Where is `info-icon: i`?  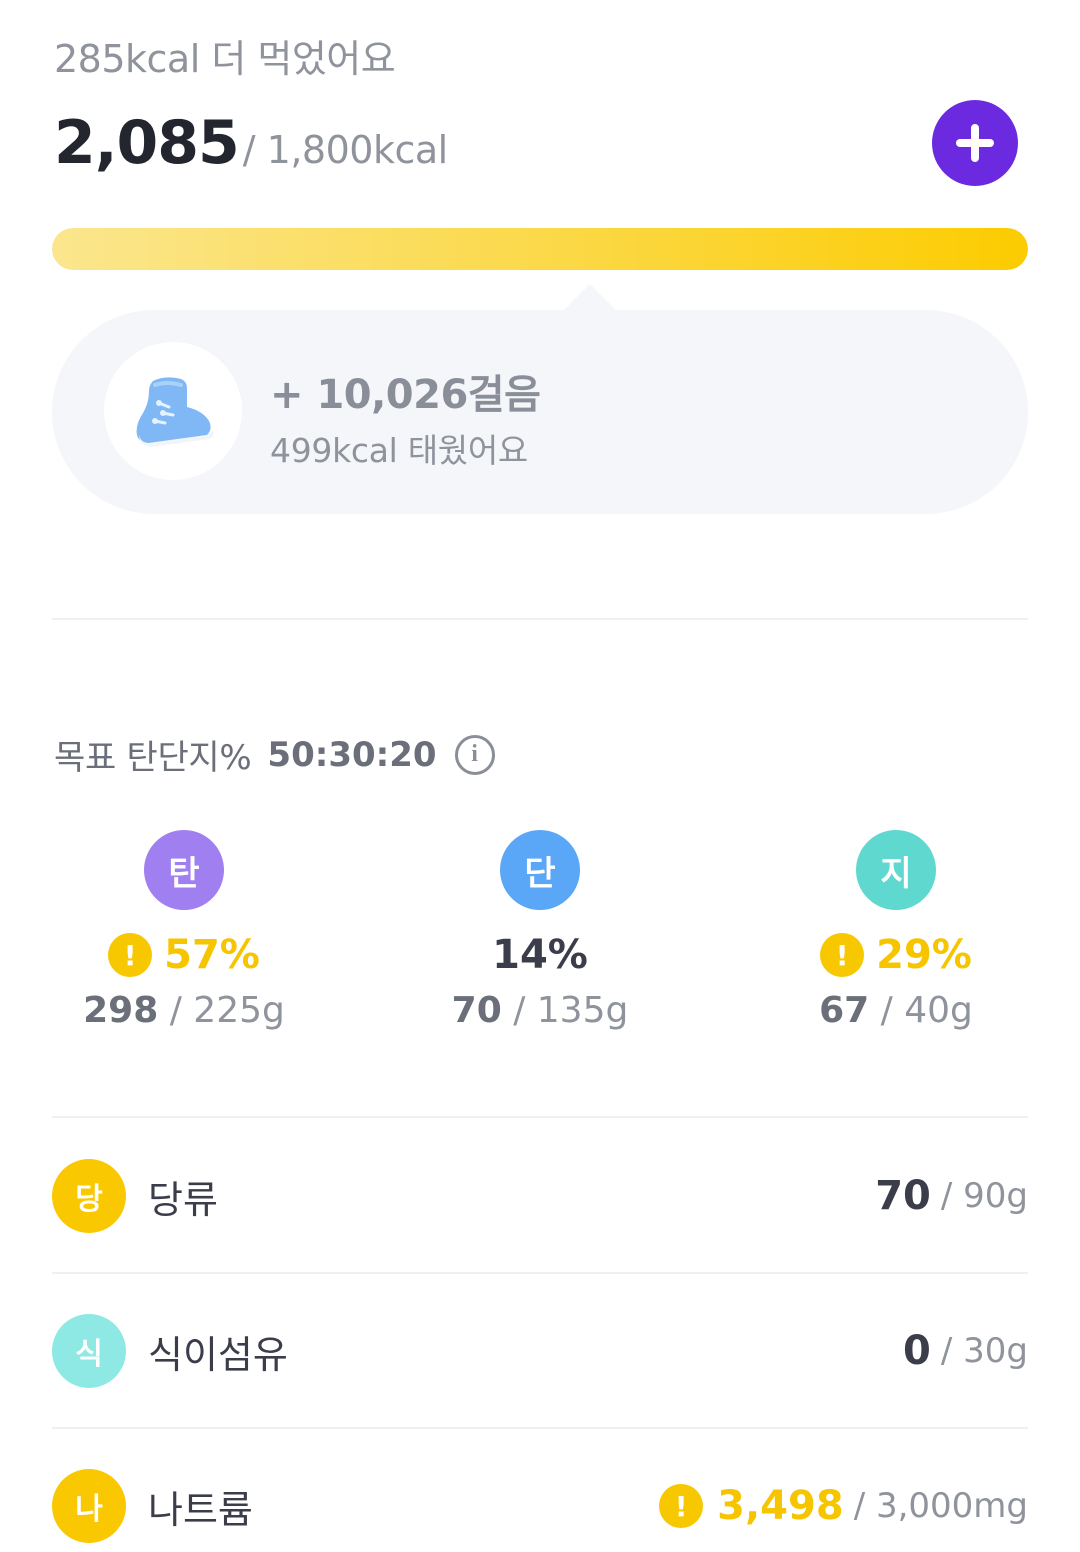 info-icon: i is located at coordinates (474, 754).